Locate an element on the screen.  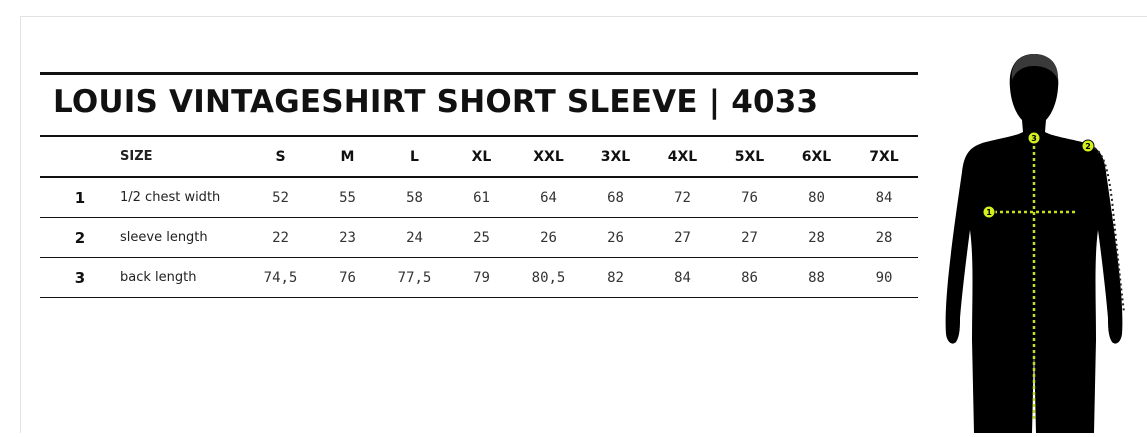
header-size-xxl: XXL is located at coordinates (548, 156).